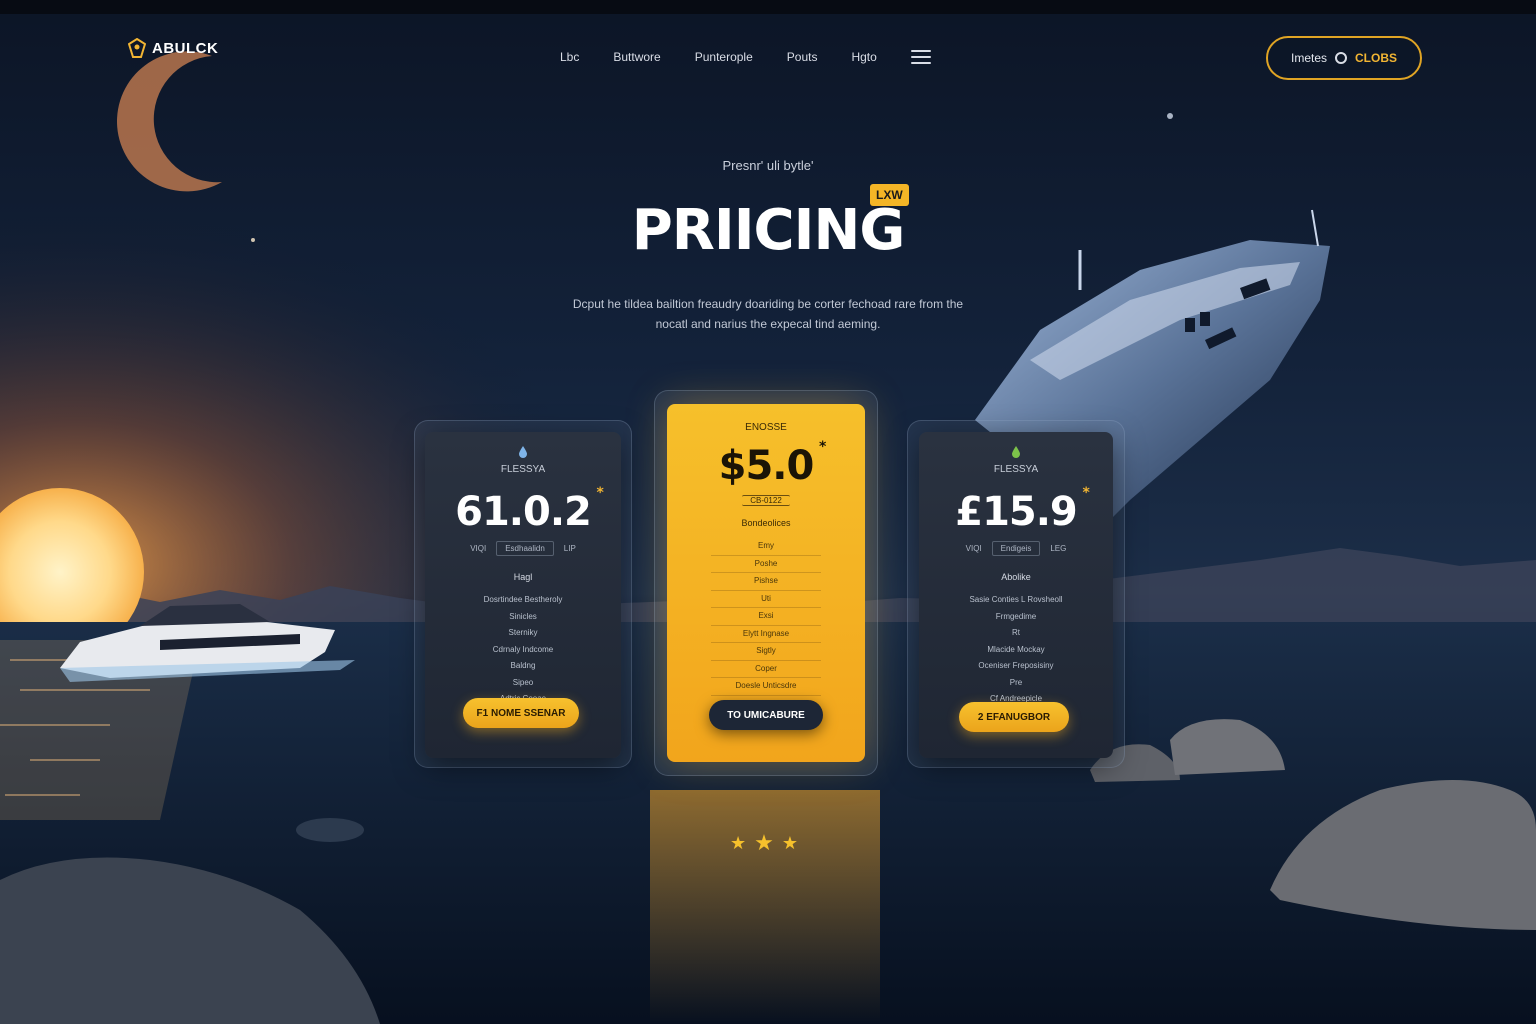 This screenshot has width=1536, height=1024. I want to click on plan-price-value: 61.0.2, so click(523, 512).